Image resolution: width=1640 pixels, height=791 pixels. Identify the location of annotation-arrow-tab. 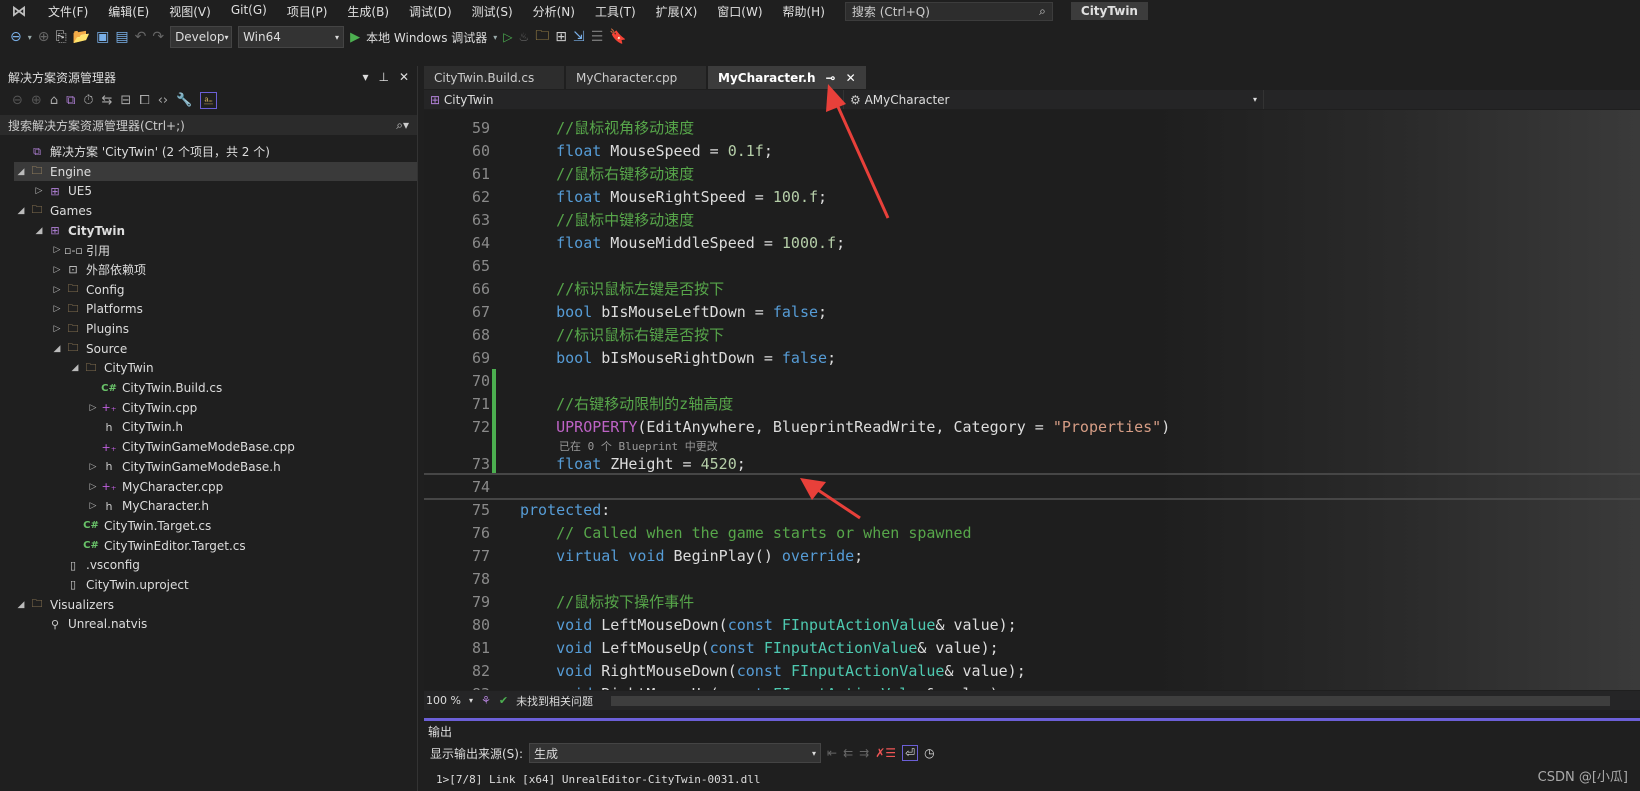
(858, 151).